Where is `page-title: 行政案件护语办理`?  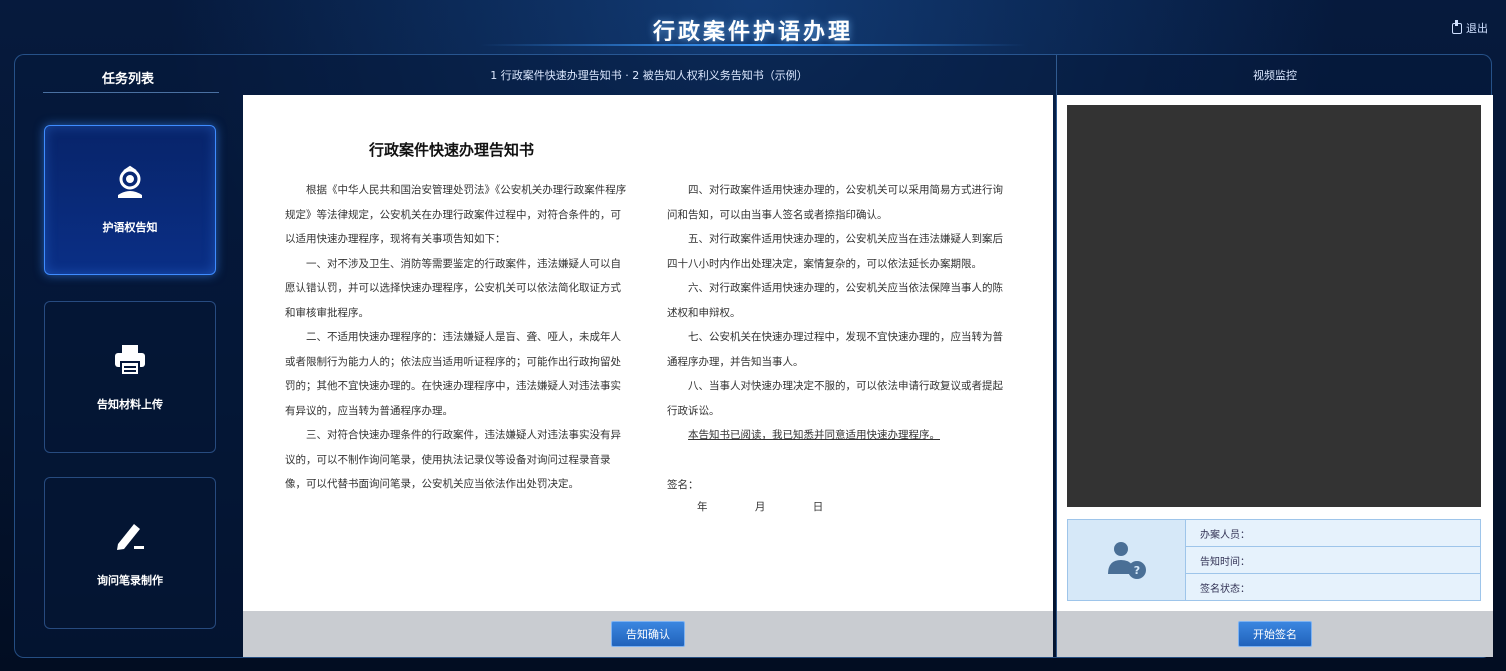
page-title: 行政案件护语办理 is located at coordinates (752, 32).